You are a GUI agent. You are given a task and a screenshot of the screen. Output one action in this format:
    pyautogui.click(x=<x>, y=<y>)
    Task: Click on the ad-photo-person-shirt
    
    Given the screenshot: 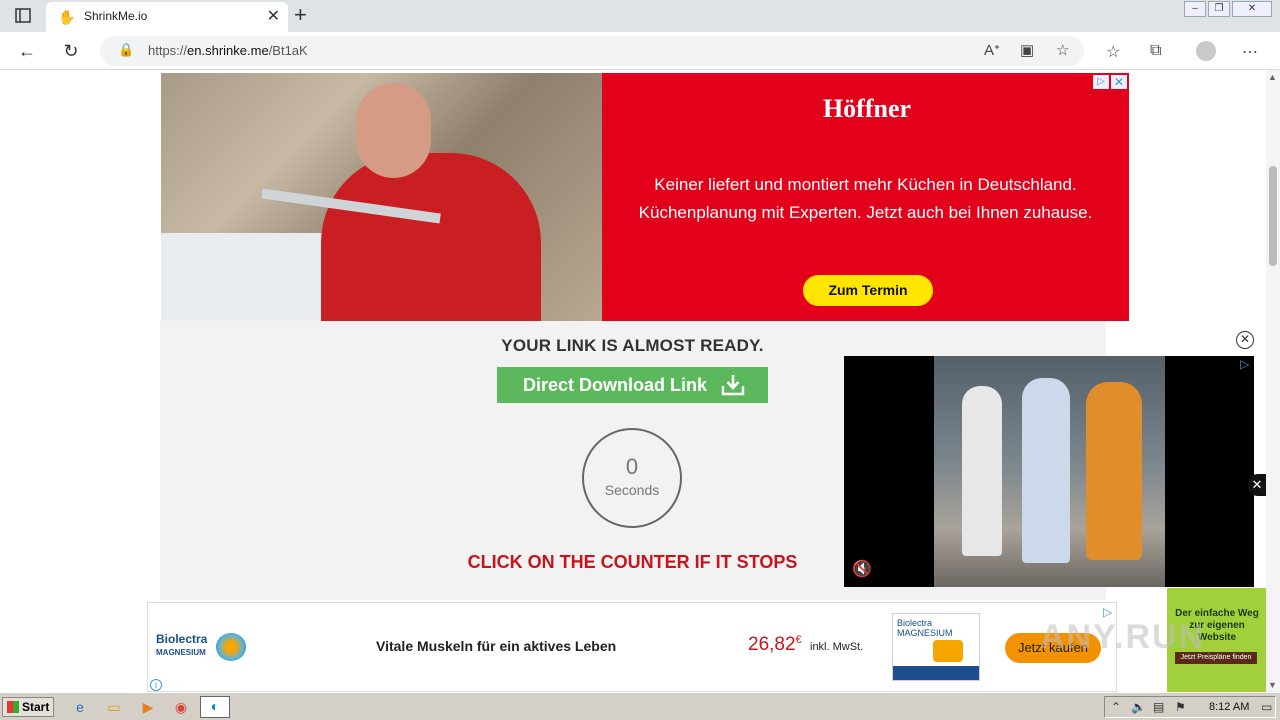 What is the action you would take?
    pyautogui.click(x=431, y=237)
    